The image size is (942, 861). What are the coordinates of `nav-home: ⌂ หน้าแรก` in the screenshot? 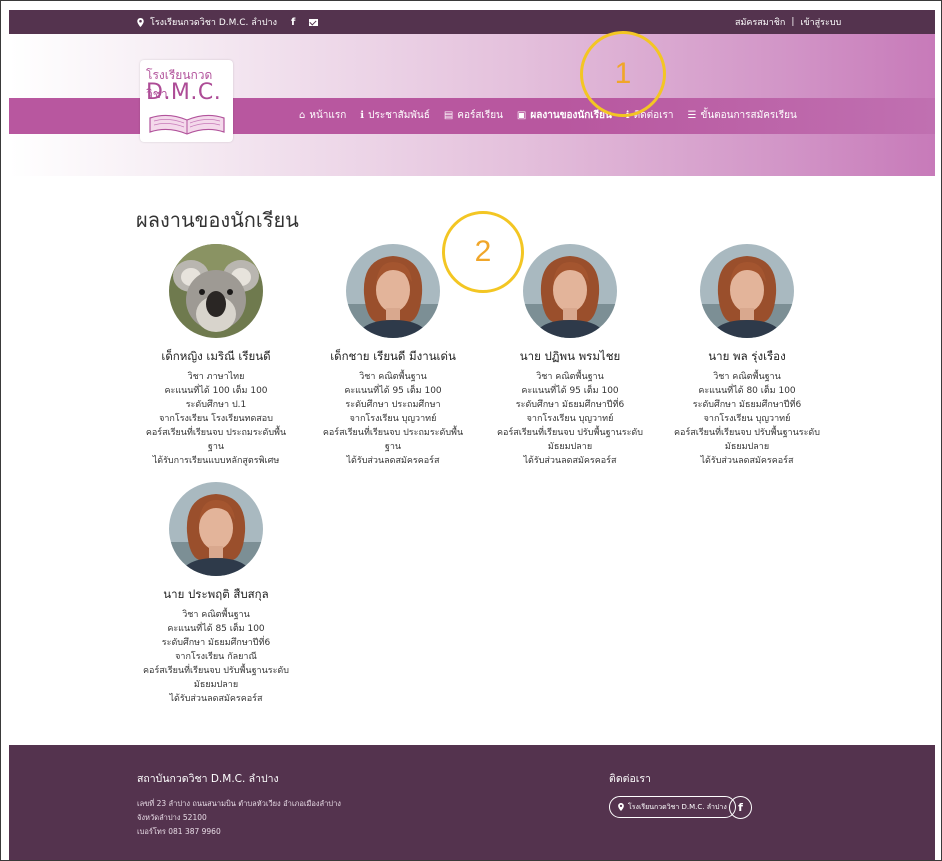 It's located at (322, 115).